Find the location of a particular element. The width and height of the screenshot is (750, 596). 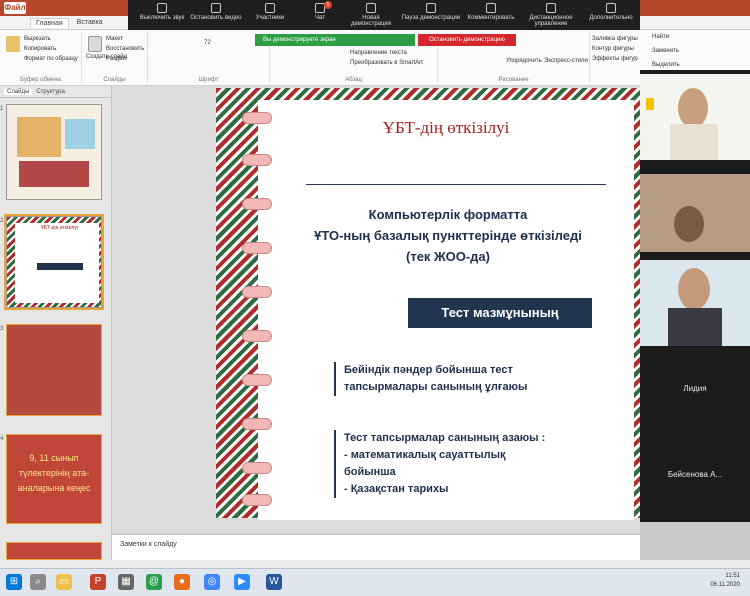

tab-insert: Вставка is located at coordinates (90, 22).